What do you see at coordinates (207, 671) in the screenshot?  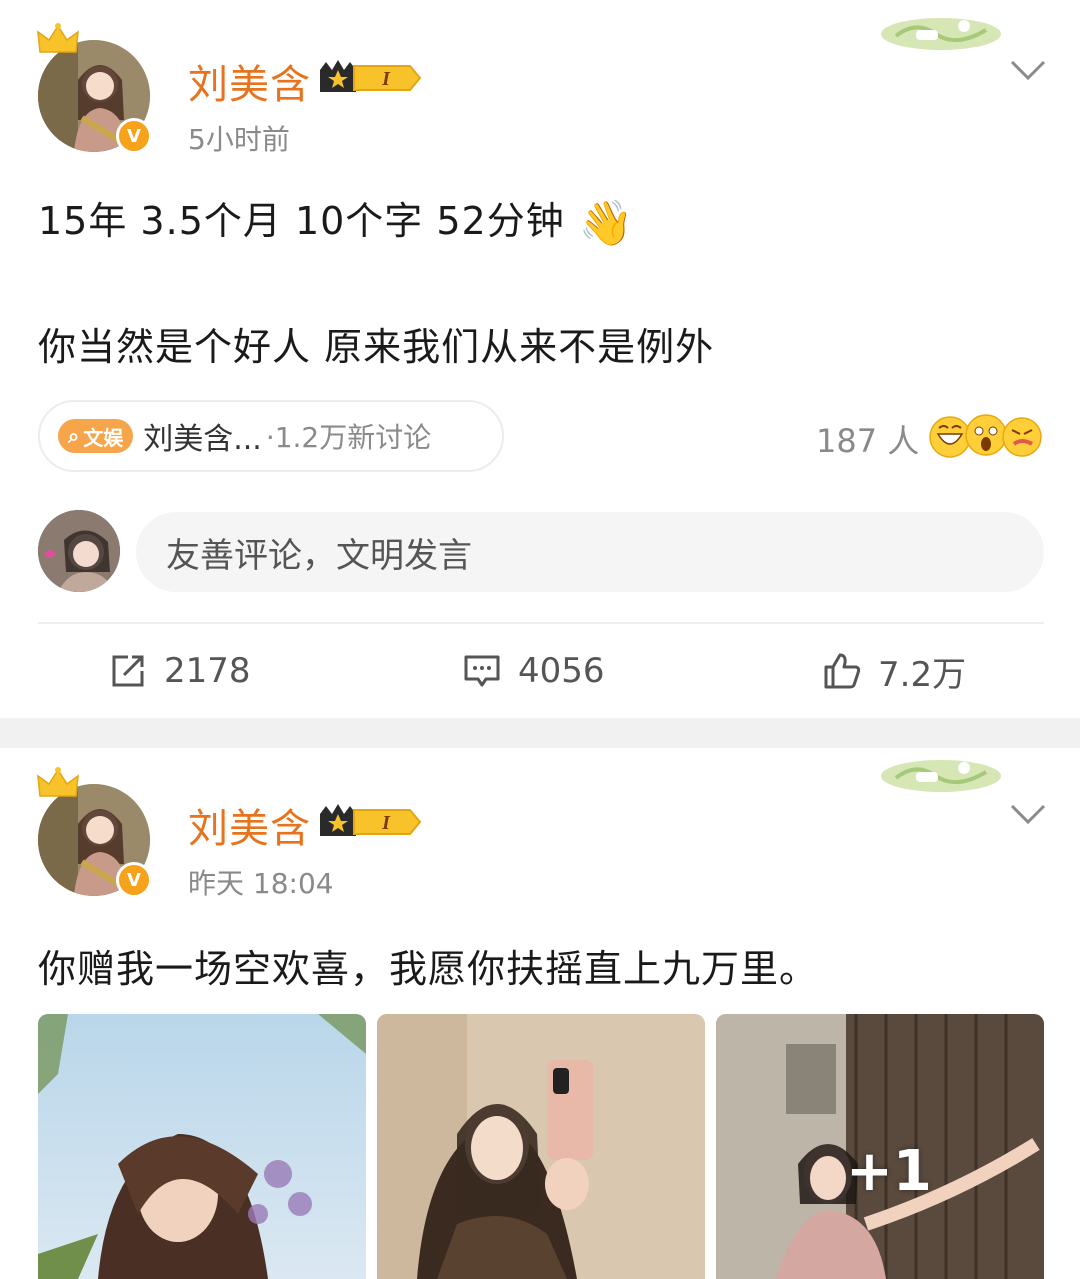 I see `repost-count: 2178` at bounding box center [207, 671].